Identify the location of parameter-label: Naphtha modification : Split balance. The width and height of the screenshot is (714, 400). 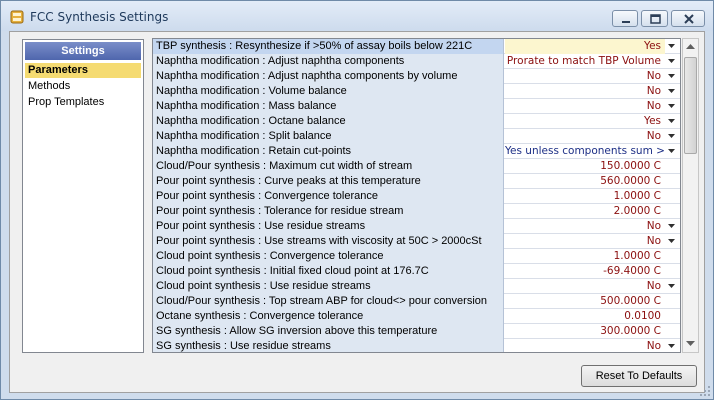
(328, 136).